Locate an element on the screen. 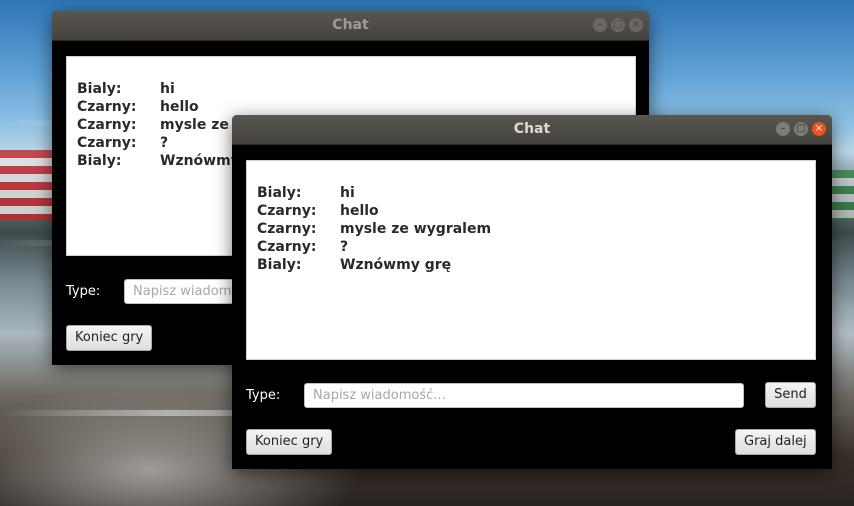 This screenshot has width=854, height=506. message-text: mysle ze is located at coordinates (194, 125).